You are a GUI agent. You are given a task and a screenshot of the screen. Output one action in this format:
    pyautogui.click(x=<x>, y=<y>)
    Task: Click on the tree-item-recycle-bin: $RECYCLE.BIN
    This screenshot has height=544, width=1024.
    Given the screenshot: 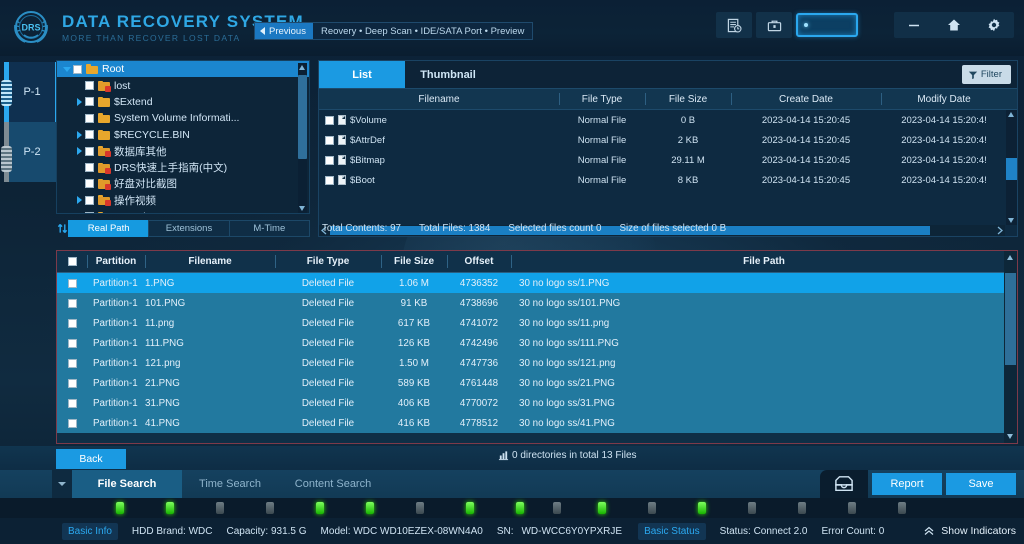 What is the action you would take?
    pyautogui.click(x=183, y=135)
    